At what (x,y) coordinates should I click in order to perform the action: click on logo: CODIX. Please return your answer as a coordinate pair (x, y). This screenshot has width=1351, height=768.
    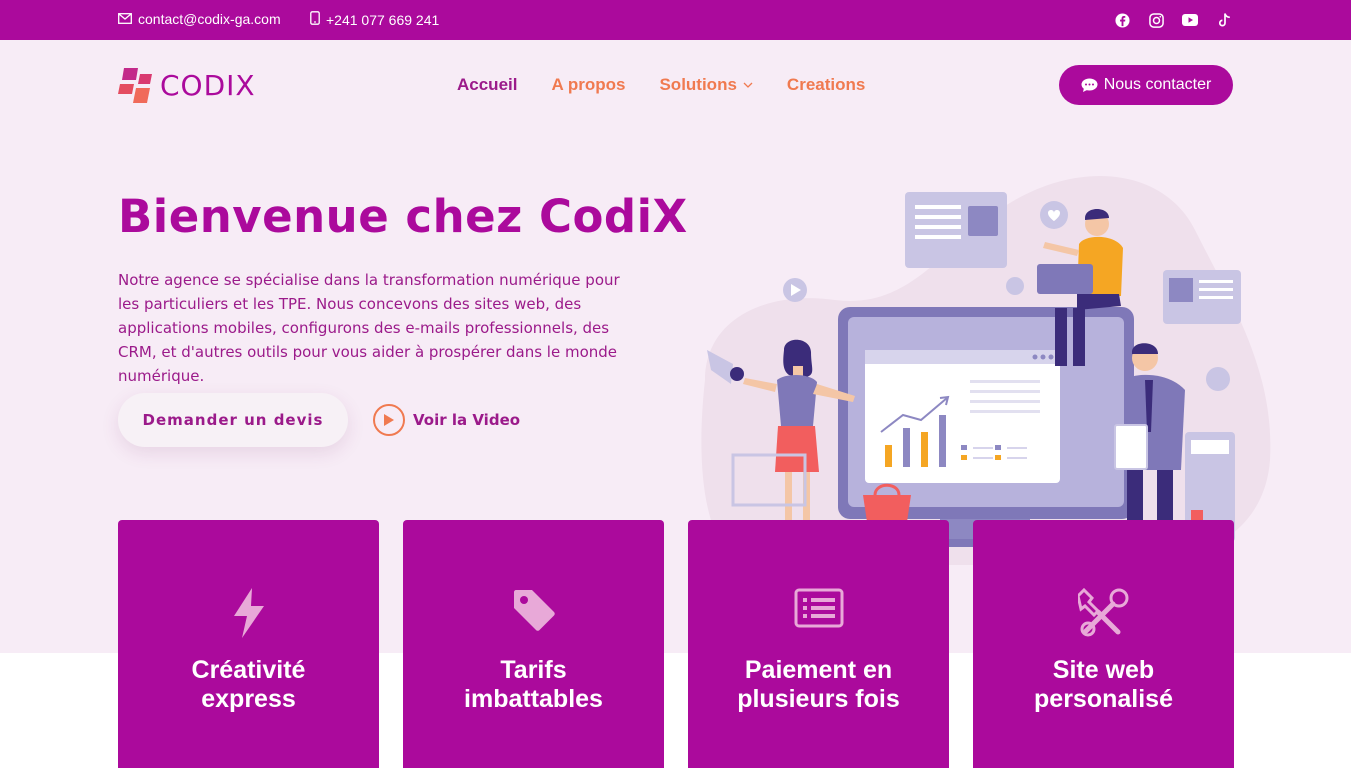
    Looking at the image, I should click on (187, 85).